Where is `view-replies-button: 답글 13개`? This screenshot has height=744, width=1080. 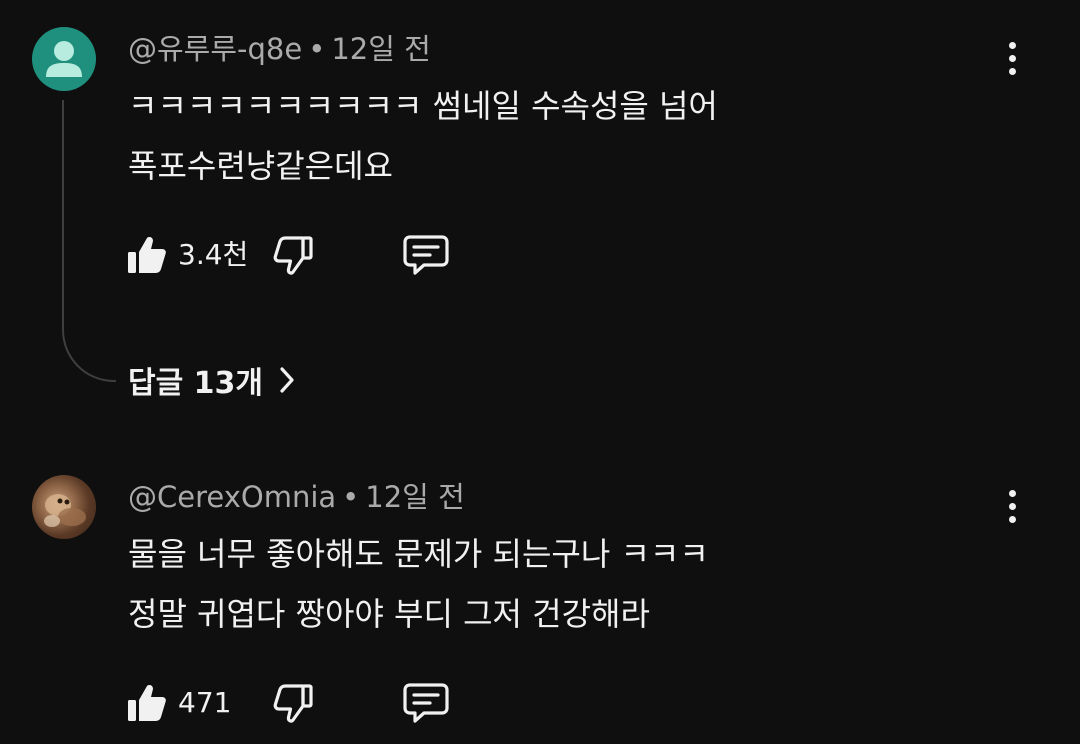 view-replies-button: 답글 13개 is located at coordinates (212, 380).